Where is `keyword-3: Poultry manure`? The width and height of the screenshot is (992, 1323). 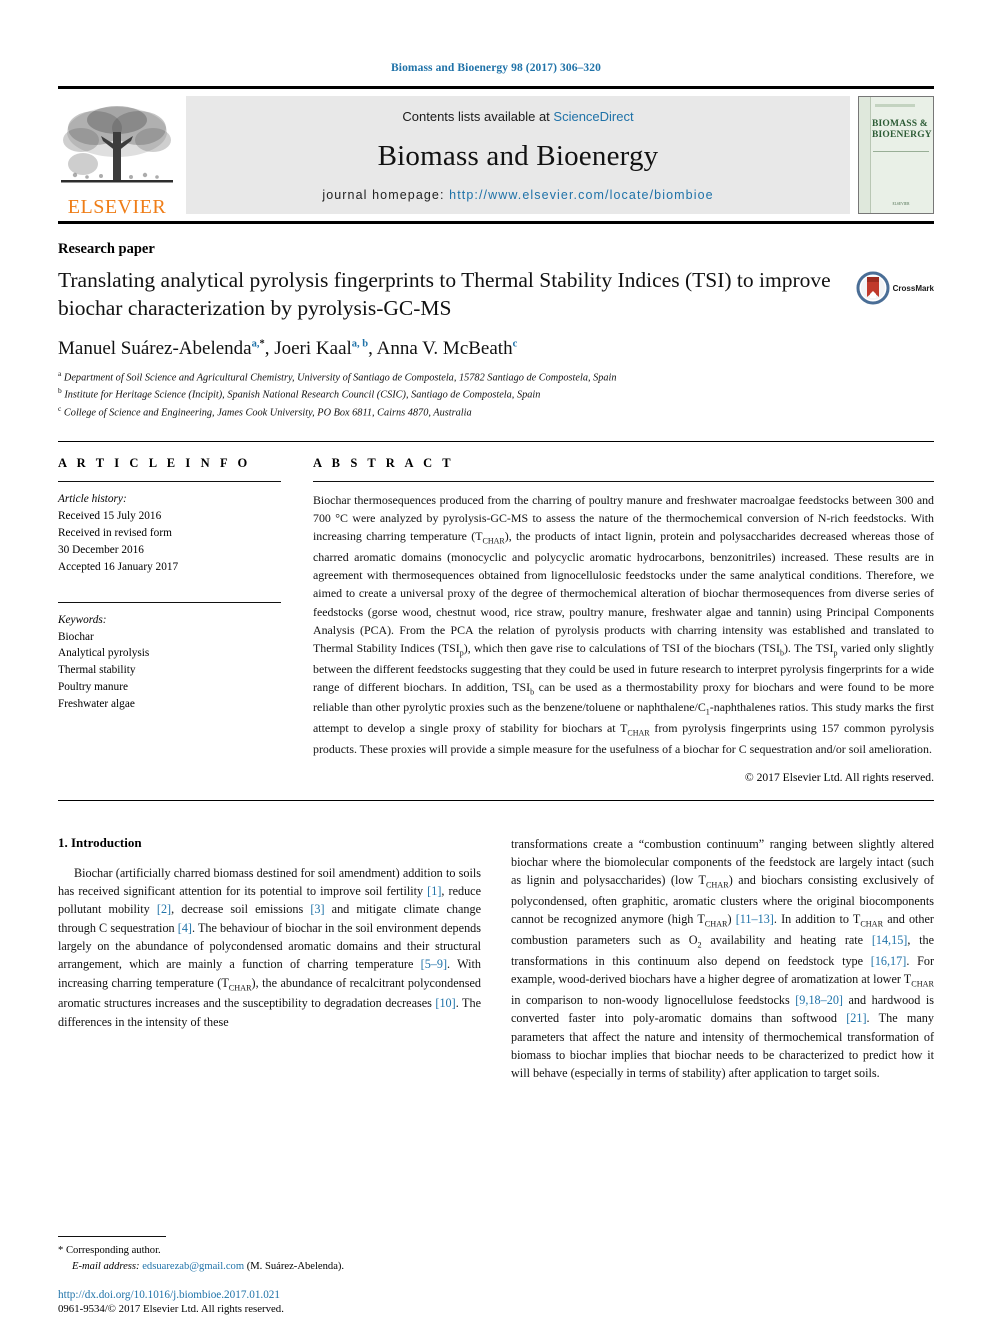 keyword-3: Poultry manure is located at coordinates (93, 687).